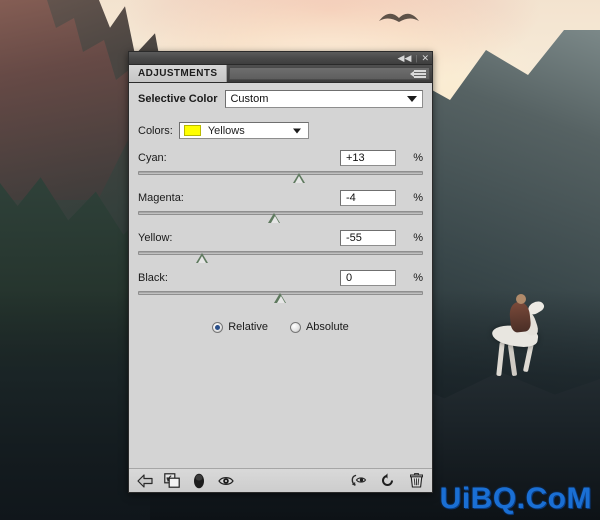  I want to click on site-watermark: UiBQ.CoM, so click(515, 498).